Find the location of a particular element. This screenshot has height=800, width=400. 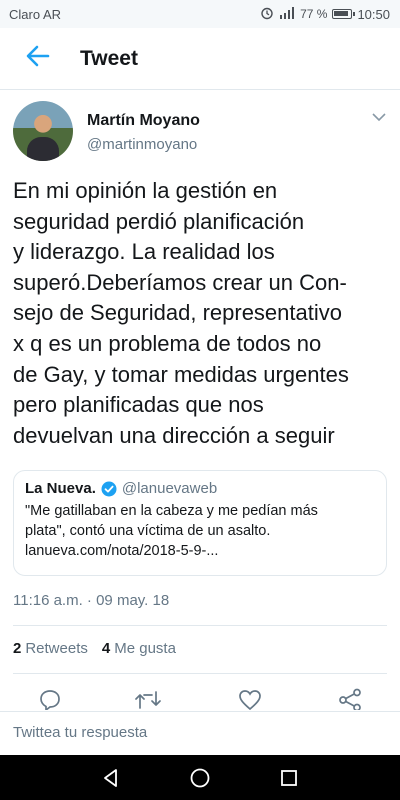

tweet-text-line: y liderazgo. La realidad los is located at coordinates (144, 252).